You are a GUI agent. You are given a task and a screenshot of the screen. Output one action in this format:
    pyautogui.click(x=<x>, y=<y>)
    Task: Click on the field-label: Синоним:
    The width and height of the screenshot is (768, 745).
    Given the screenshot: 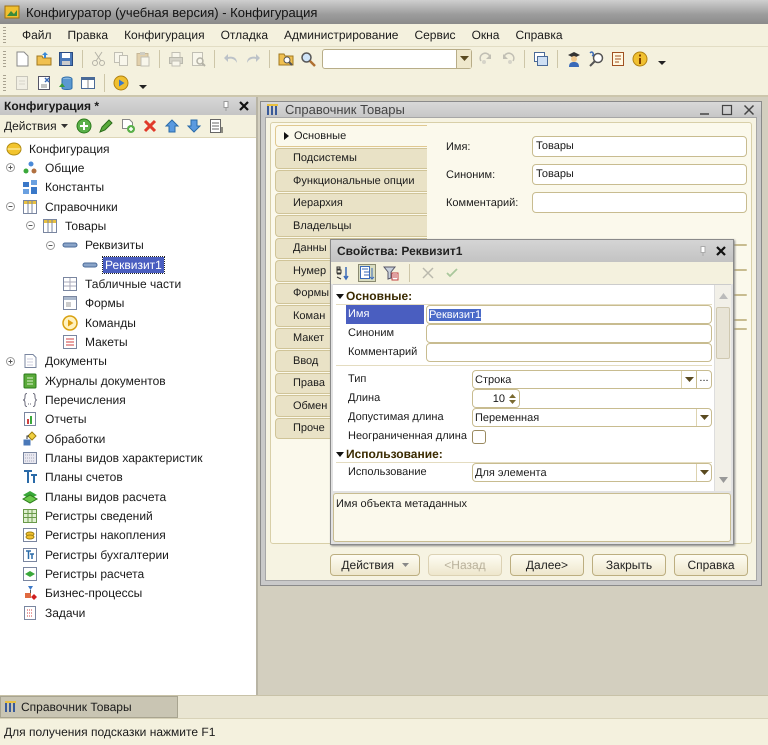 What is the action you would take?
    pyautogui.click(x=471, y=174)
    